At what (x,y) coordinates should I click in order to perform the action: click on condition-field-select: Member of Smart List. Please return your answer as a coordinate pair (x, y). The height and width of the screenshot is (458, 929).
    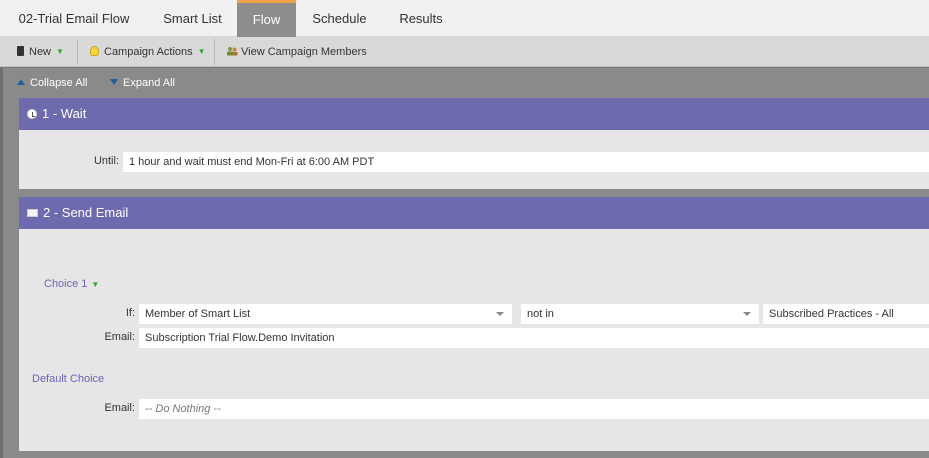
    Looking at the image, I should click on (325, 314).